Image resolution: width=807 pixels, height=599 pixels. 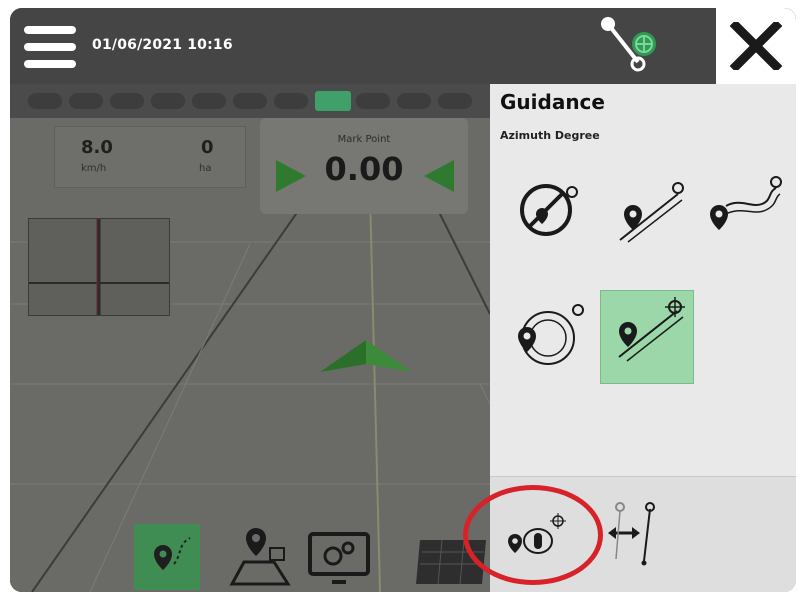 I want to click on panel-subtitle: Azimuth Degree, so click(x=550, y=135).